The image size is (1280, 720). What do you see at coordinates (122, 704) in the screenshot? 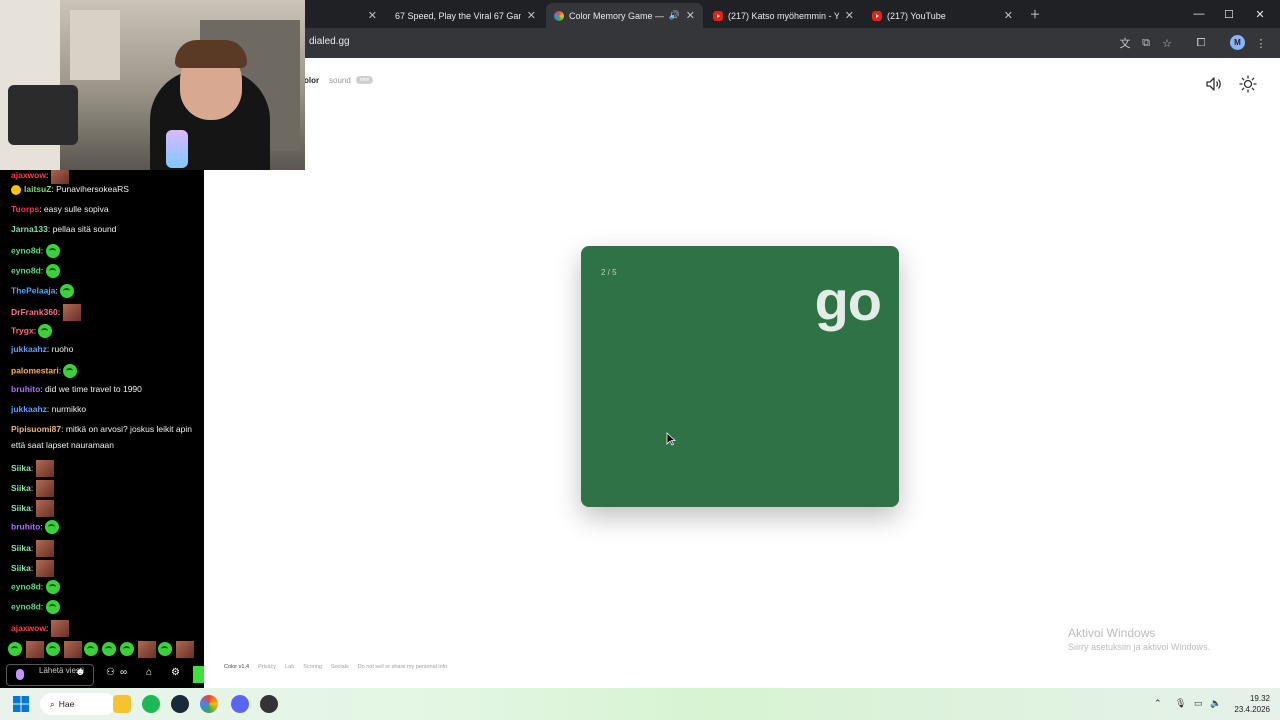
I see `file-explorer-icon` at bounding box center [122, 704].